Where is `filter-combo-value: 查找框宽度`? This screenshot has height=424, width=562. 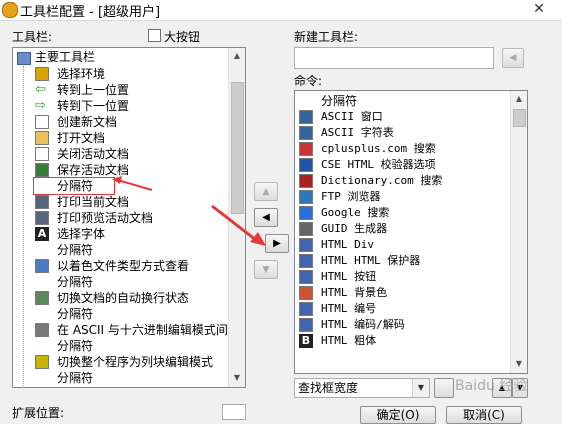
filter-combo-value: 查找框宽度 is located at coordinates (328, 388).